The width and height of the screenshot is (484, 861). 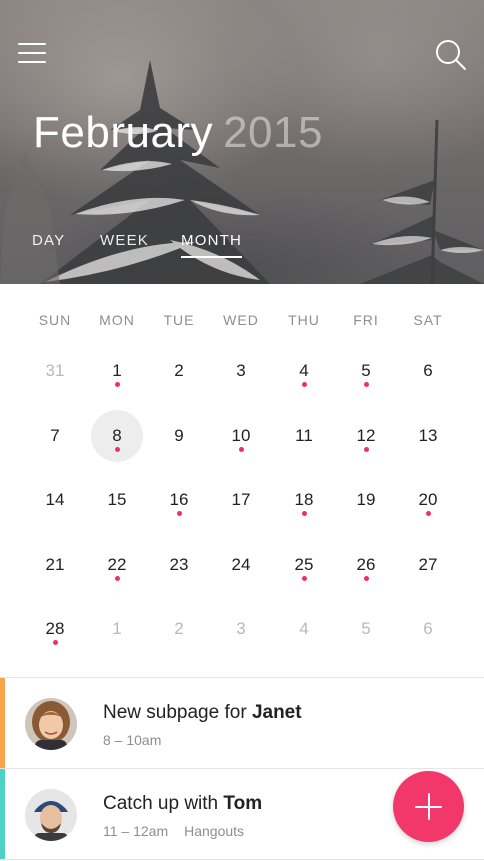 I want to click on calendar-day: 13, so click(x=428, y=436).